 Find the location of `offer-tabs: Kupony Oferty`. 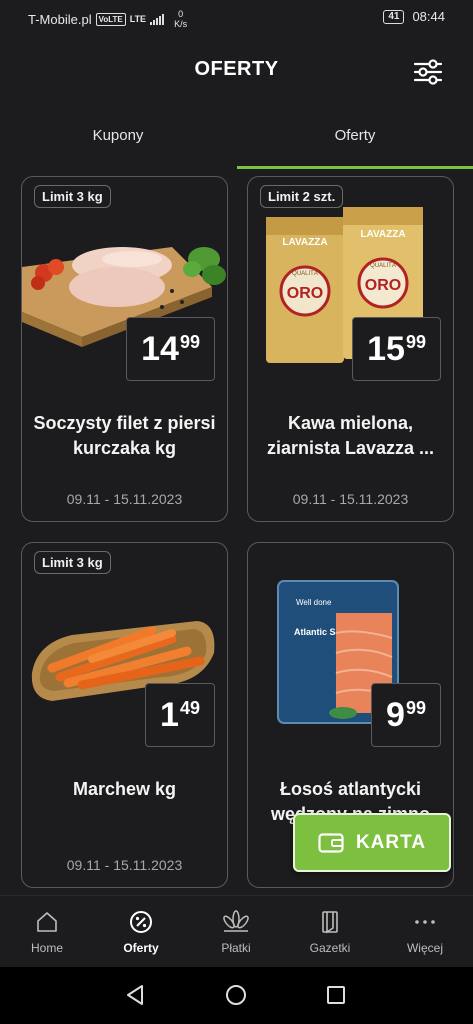

offer-tabs: Kupony Oferty is located at coordinates (236, 140).